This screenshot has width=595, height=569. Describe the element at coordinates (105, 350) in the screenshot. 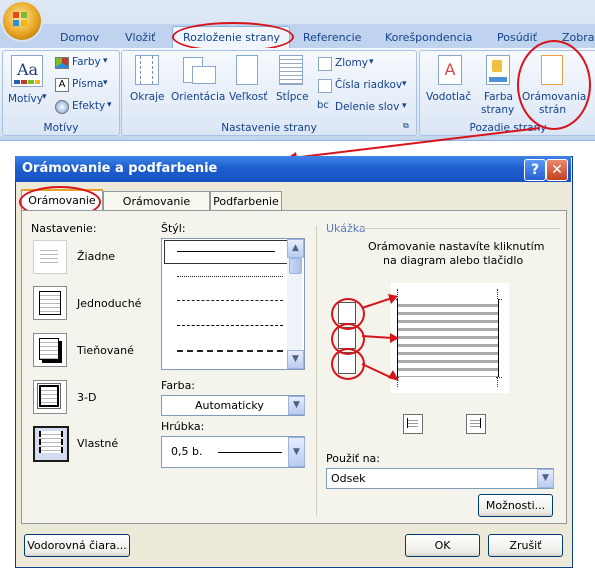

I see `setting-shadow-label: Tieňované` at that location.